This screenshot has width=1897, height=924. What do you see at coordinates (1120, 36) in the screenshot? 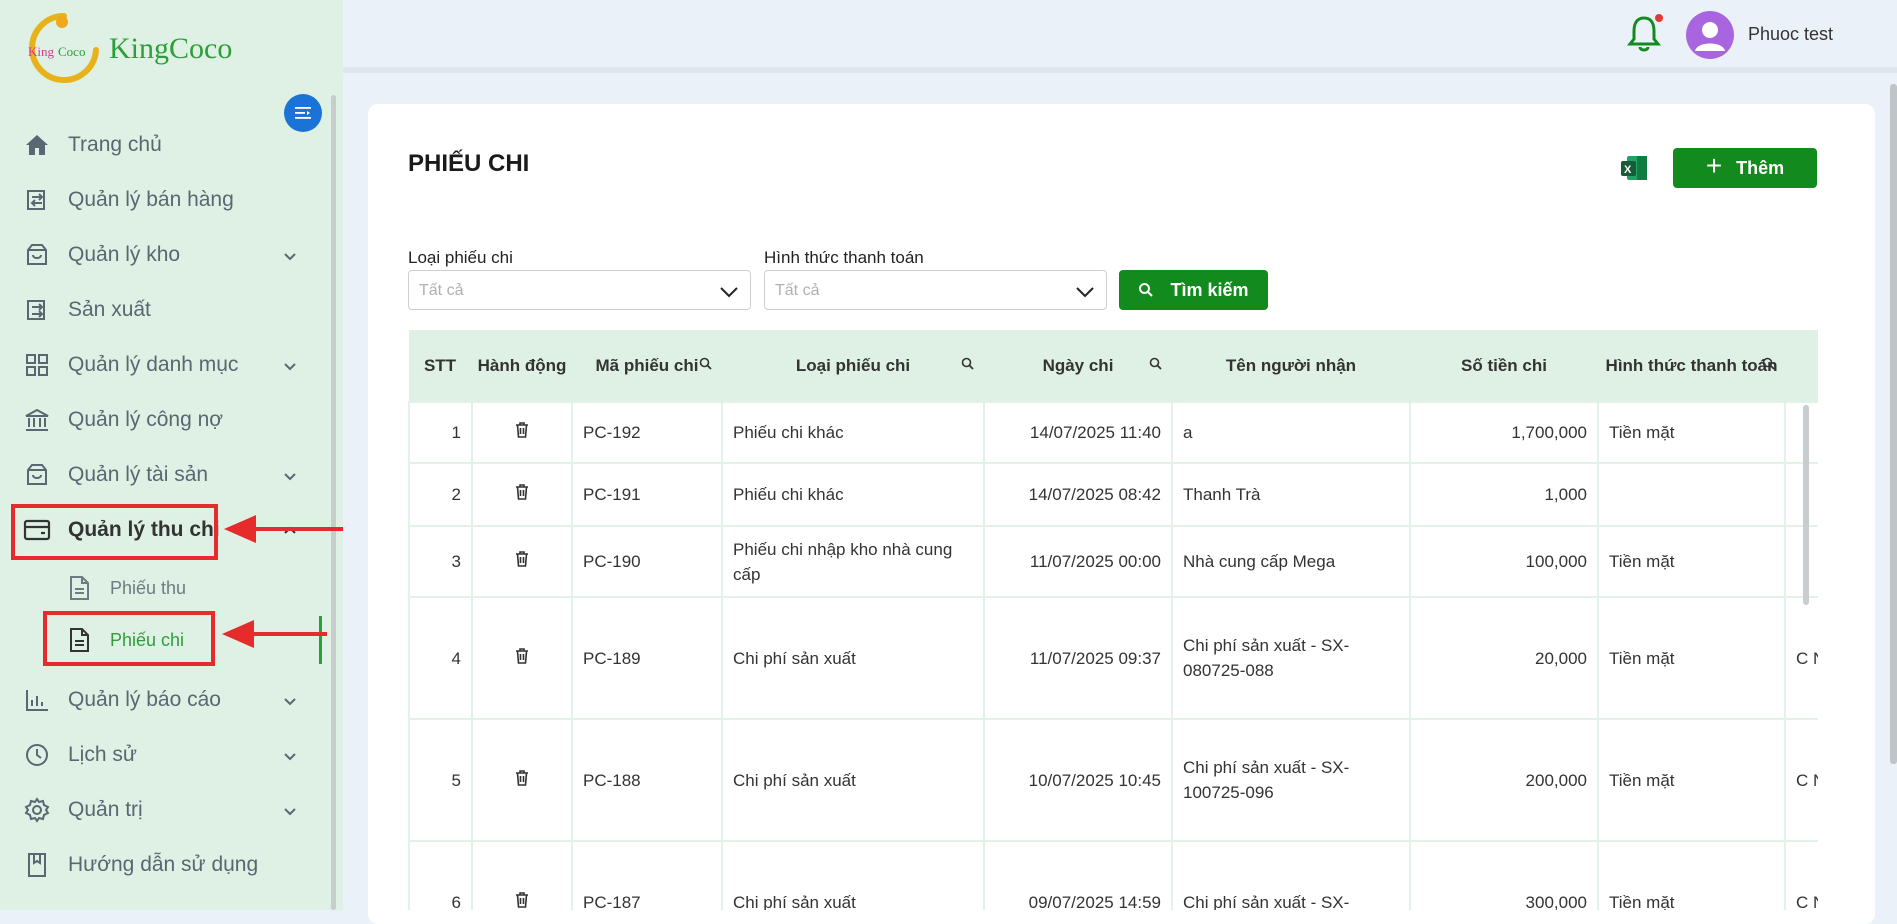
I see `top-header` at bounding box center [1120, 36].